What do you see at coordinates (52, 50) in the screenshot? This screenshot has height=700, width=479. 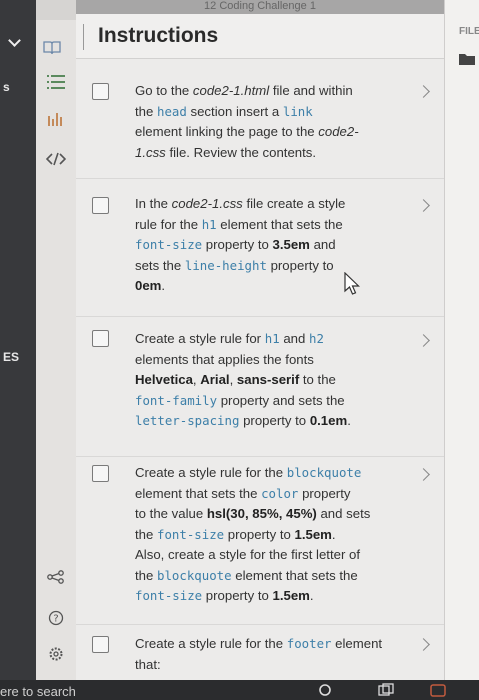 I see `book-icon` at bounding box center [52, 50].